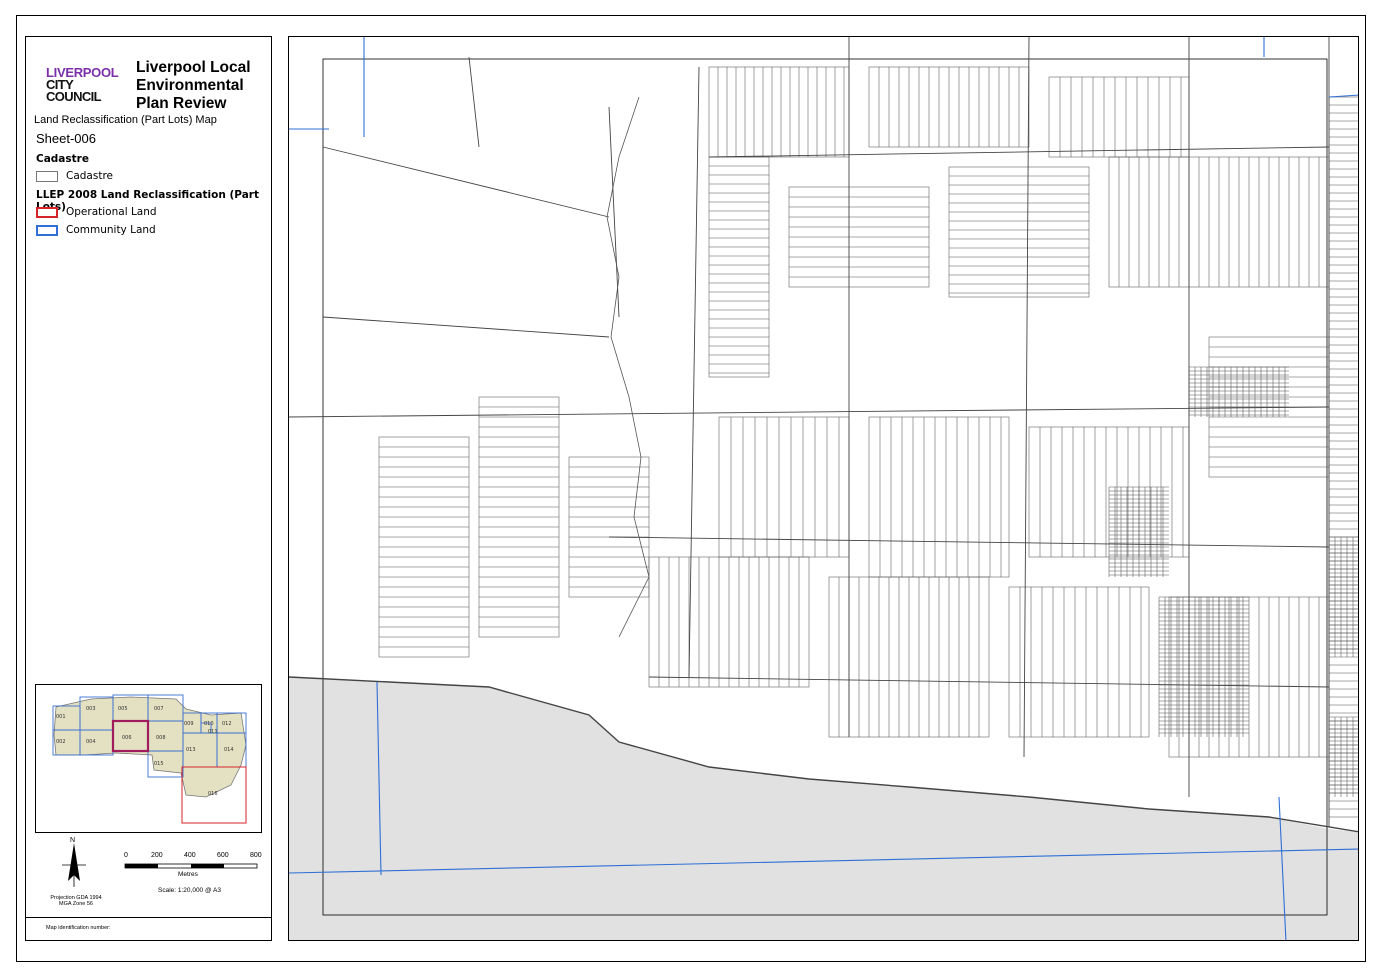  What do you see at coordinates (125, 120) in the screenshot?
I see `map-subtitle: Land Reclassification (Part Lots) Map` at bounding box center [125, 120].